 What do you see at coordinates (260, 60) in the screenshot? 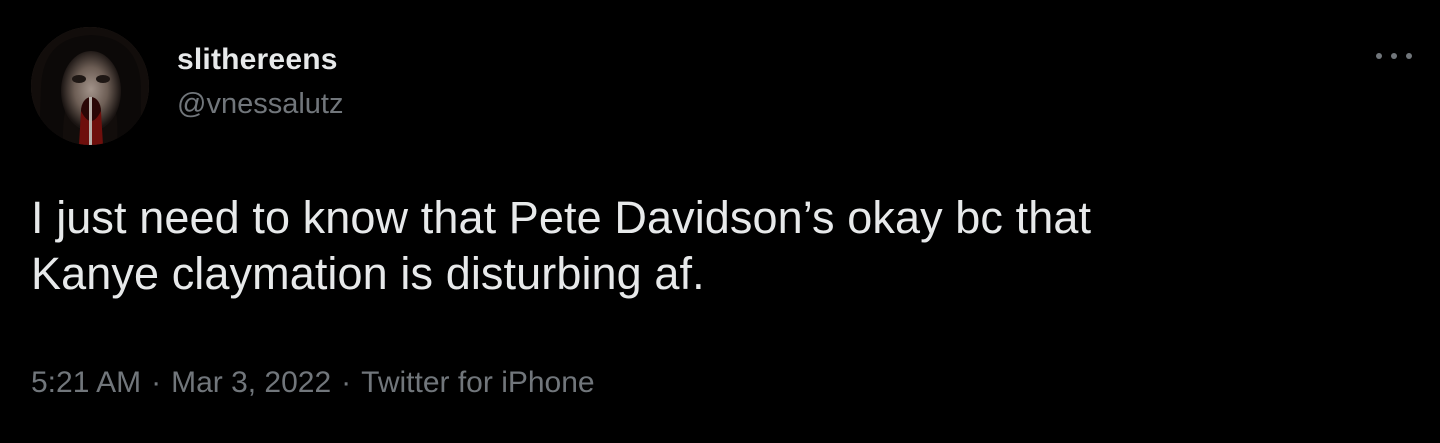
I see `display-name: slithereens` at bounding box center [260, 60].